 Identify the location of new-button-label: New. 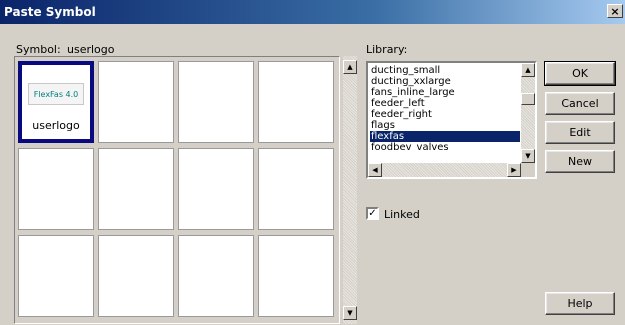
(580, 161).